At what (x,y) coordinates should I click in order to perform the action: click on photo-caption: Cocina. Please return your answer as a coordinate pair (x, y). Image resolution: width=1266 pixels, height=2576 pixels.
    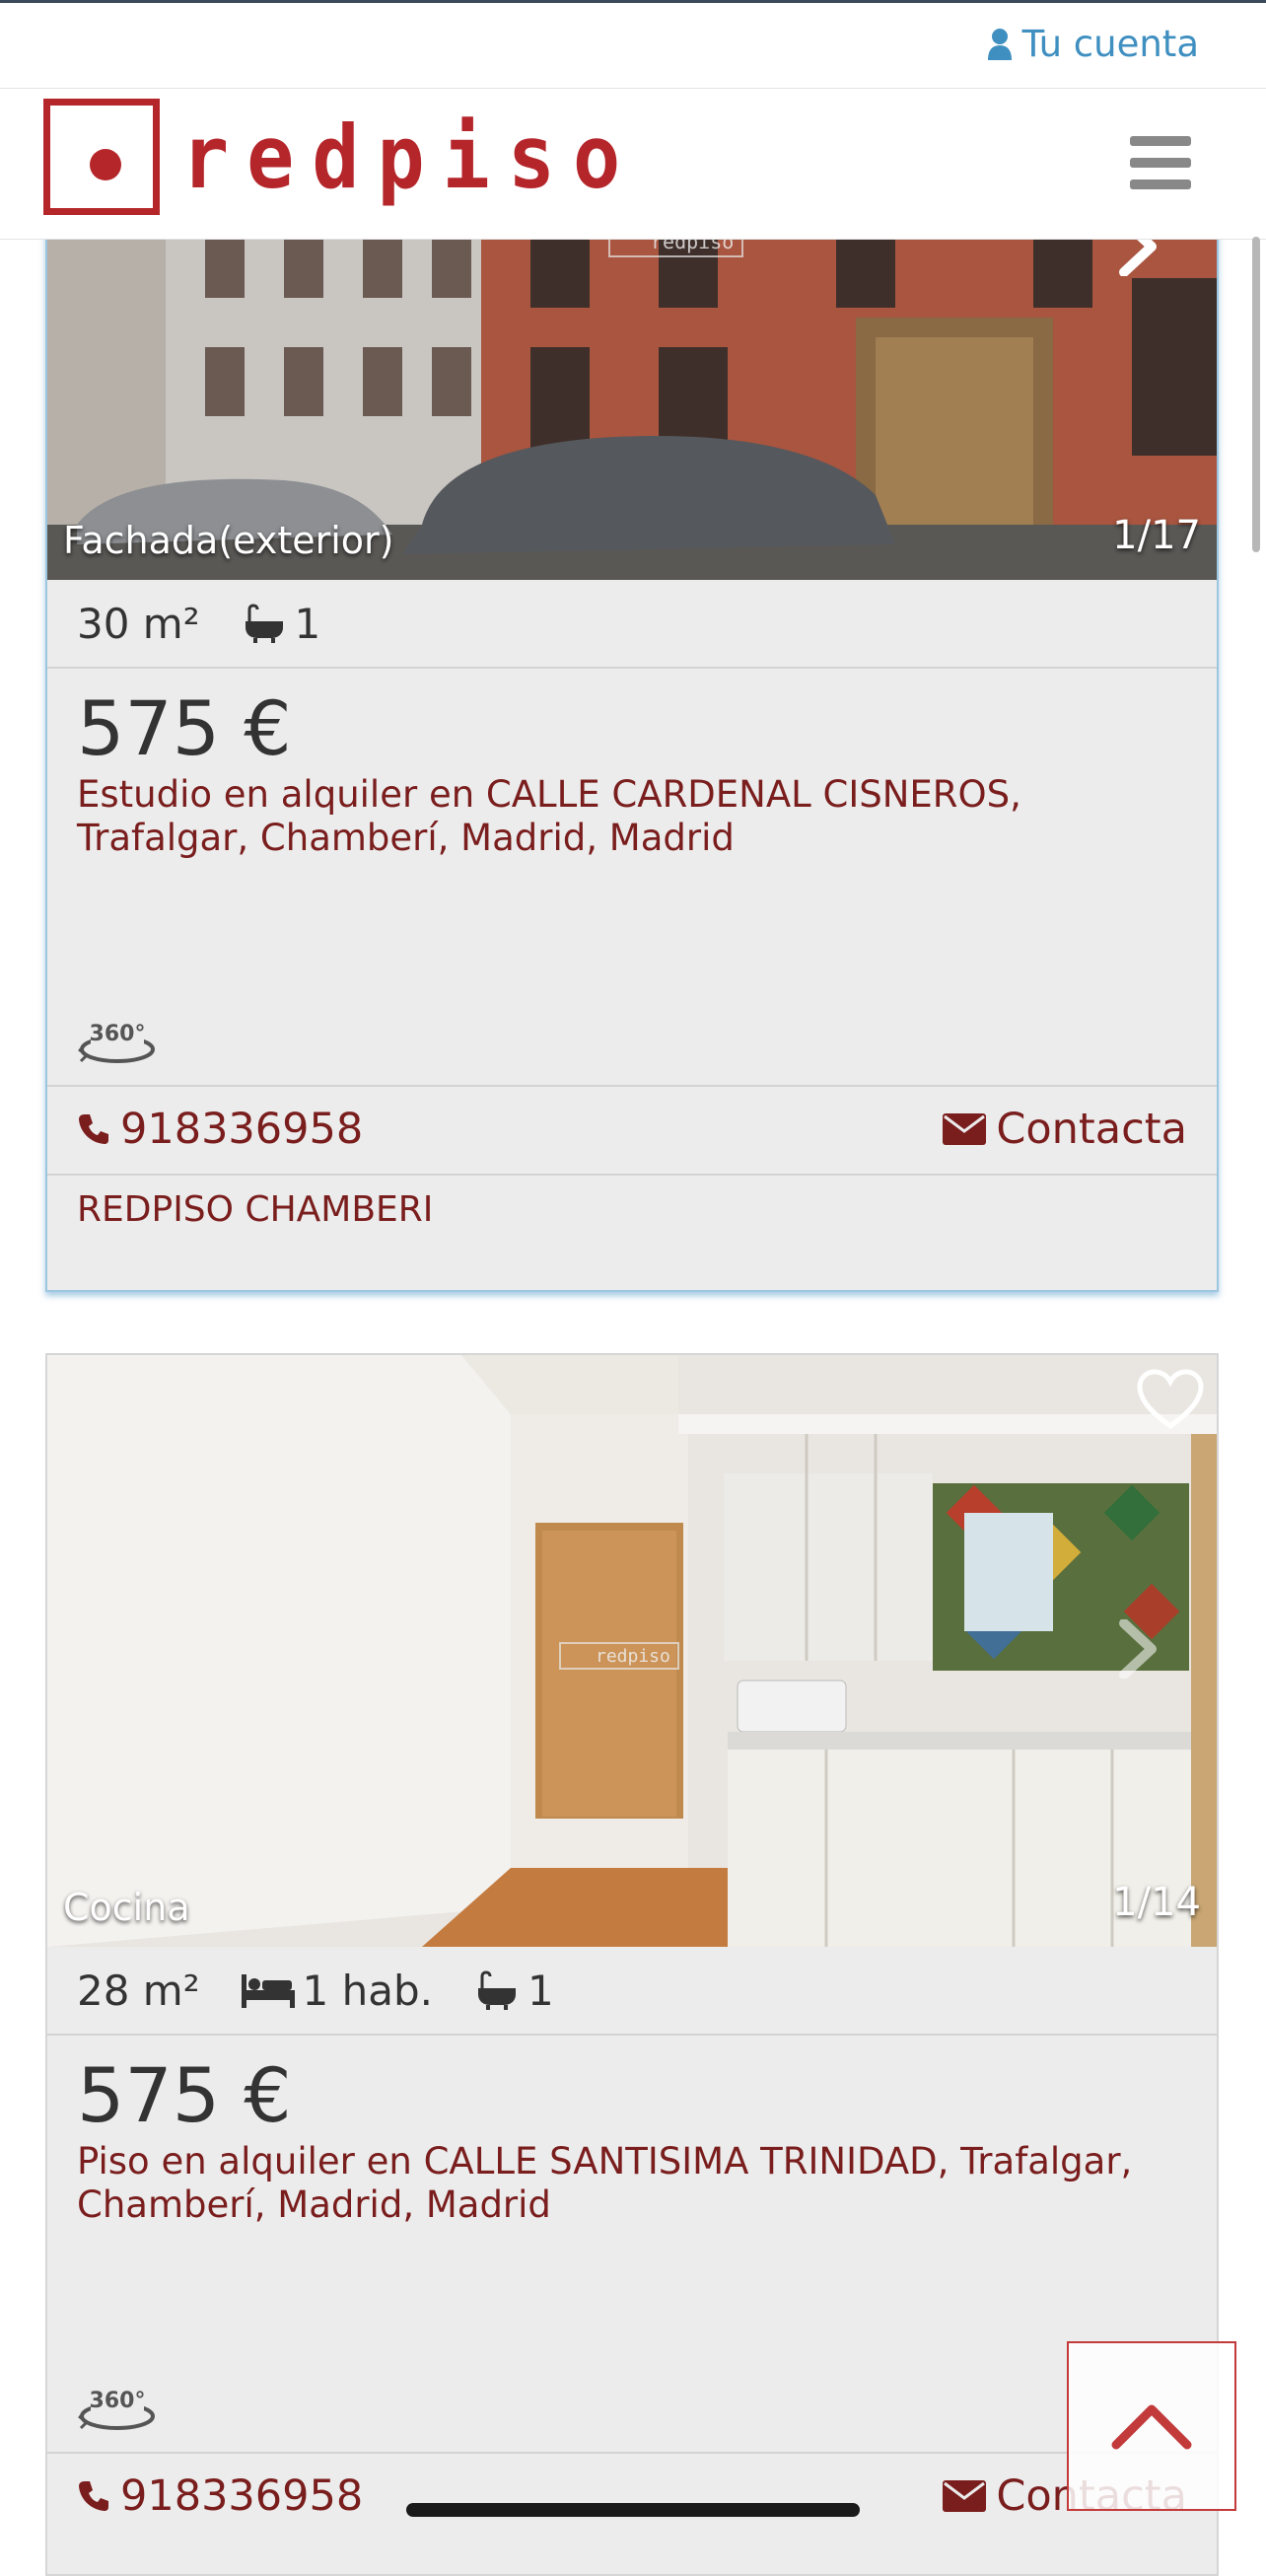
    Looking at the image, I should click on (127, 1908).